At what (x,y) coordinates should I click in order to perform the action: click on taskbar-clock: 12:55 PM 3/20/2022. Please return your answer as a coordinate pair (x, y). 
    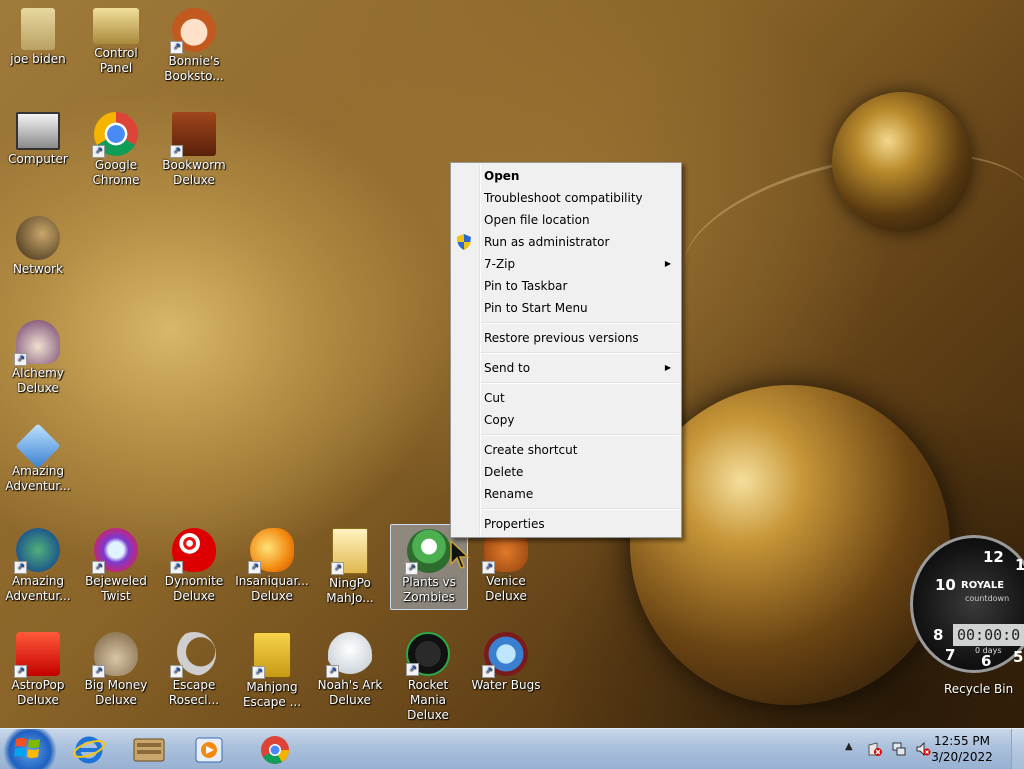
    Looking at the image, I should click on (962, 749).